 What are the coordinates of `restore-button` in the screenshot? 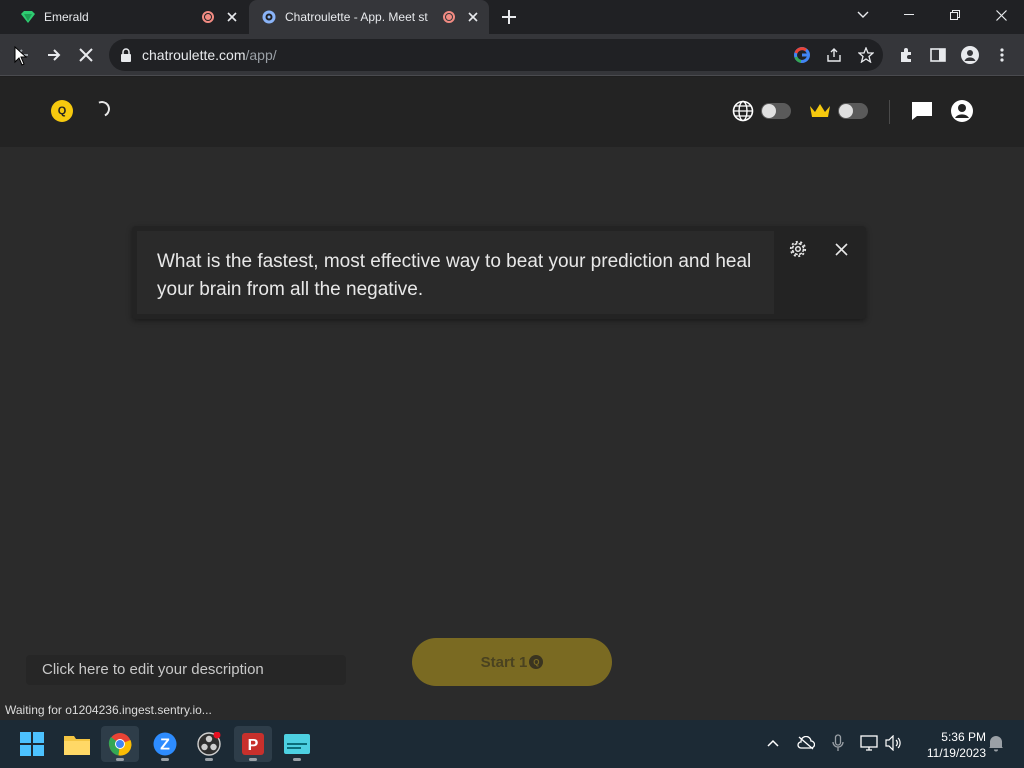 It's located at (955, 15).